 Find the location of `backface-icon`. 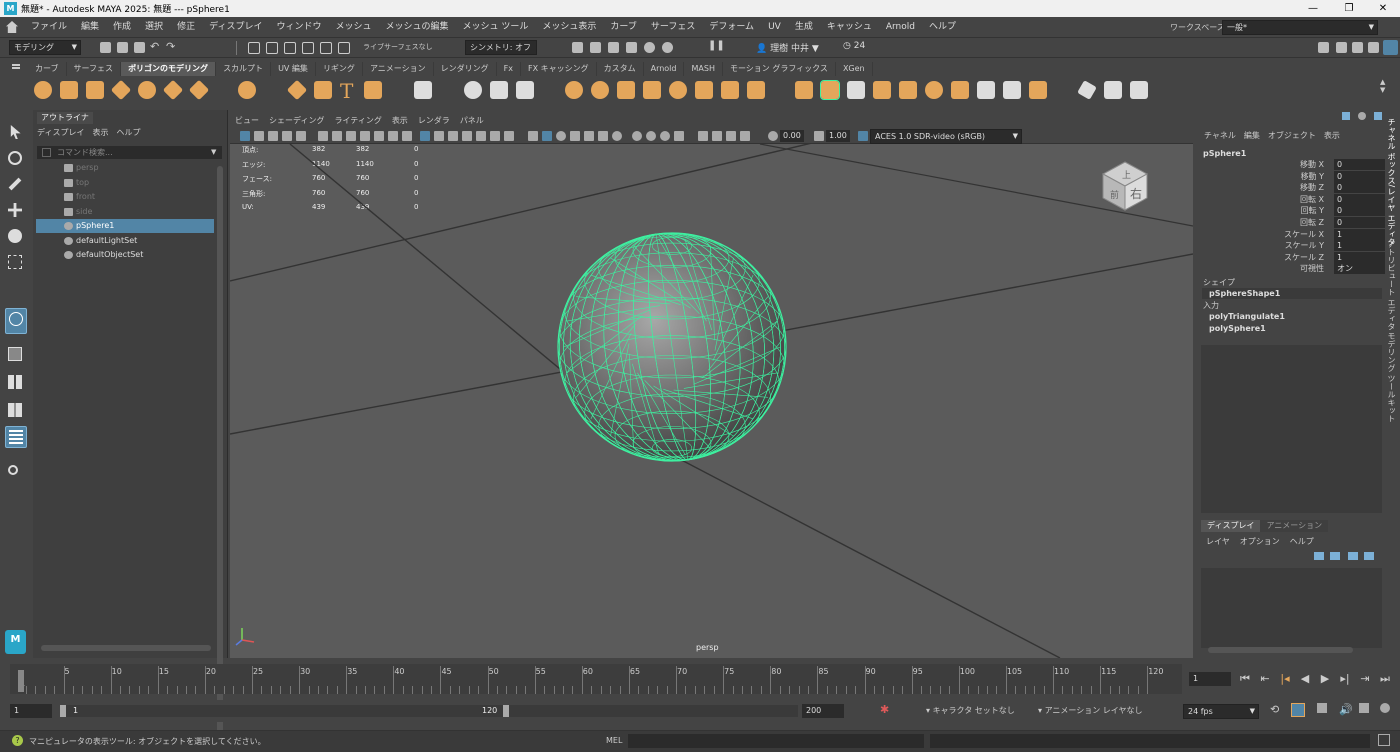

backface-icon is located at coordinates (717, 136).